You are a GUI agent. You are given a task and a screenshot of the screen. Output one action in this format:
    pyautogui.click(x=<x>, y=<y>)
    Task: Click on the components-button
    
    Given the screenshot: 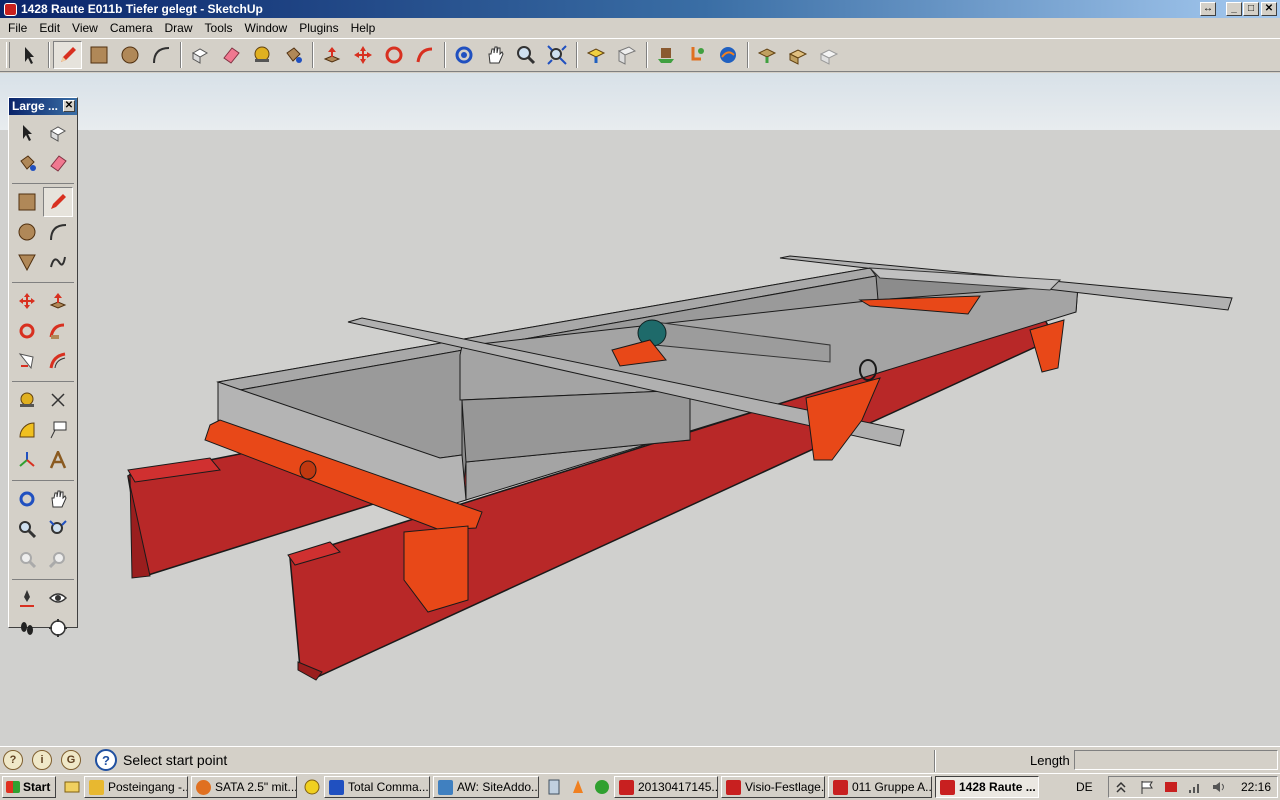 What is the action you would take?
    pyautogui.click(x=766, y=55)
    